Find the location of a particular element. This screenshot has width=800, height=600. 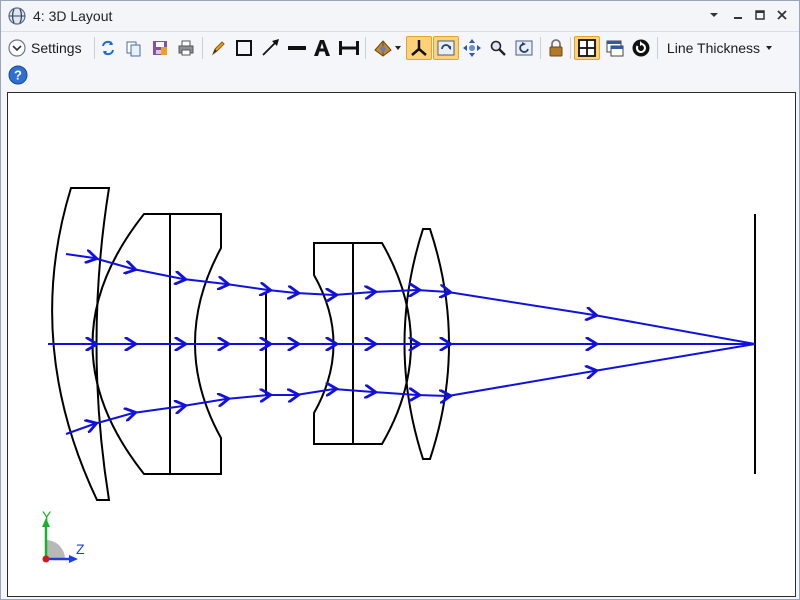

line-icon is located at coordinates (297, 48).